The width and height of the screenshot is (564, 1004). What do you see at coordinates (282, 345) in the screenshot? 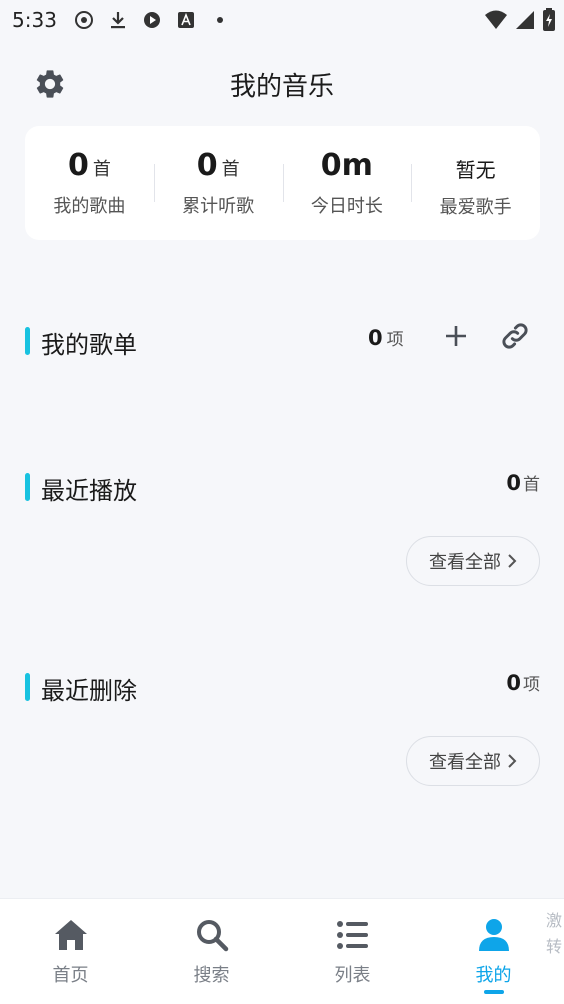
I see `section-my-playlists: 我的歌单 0 项` at bounding box center [282, 345].